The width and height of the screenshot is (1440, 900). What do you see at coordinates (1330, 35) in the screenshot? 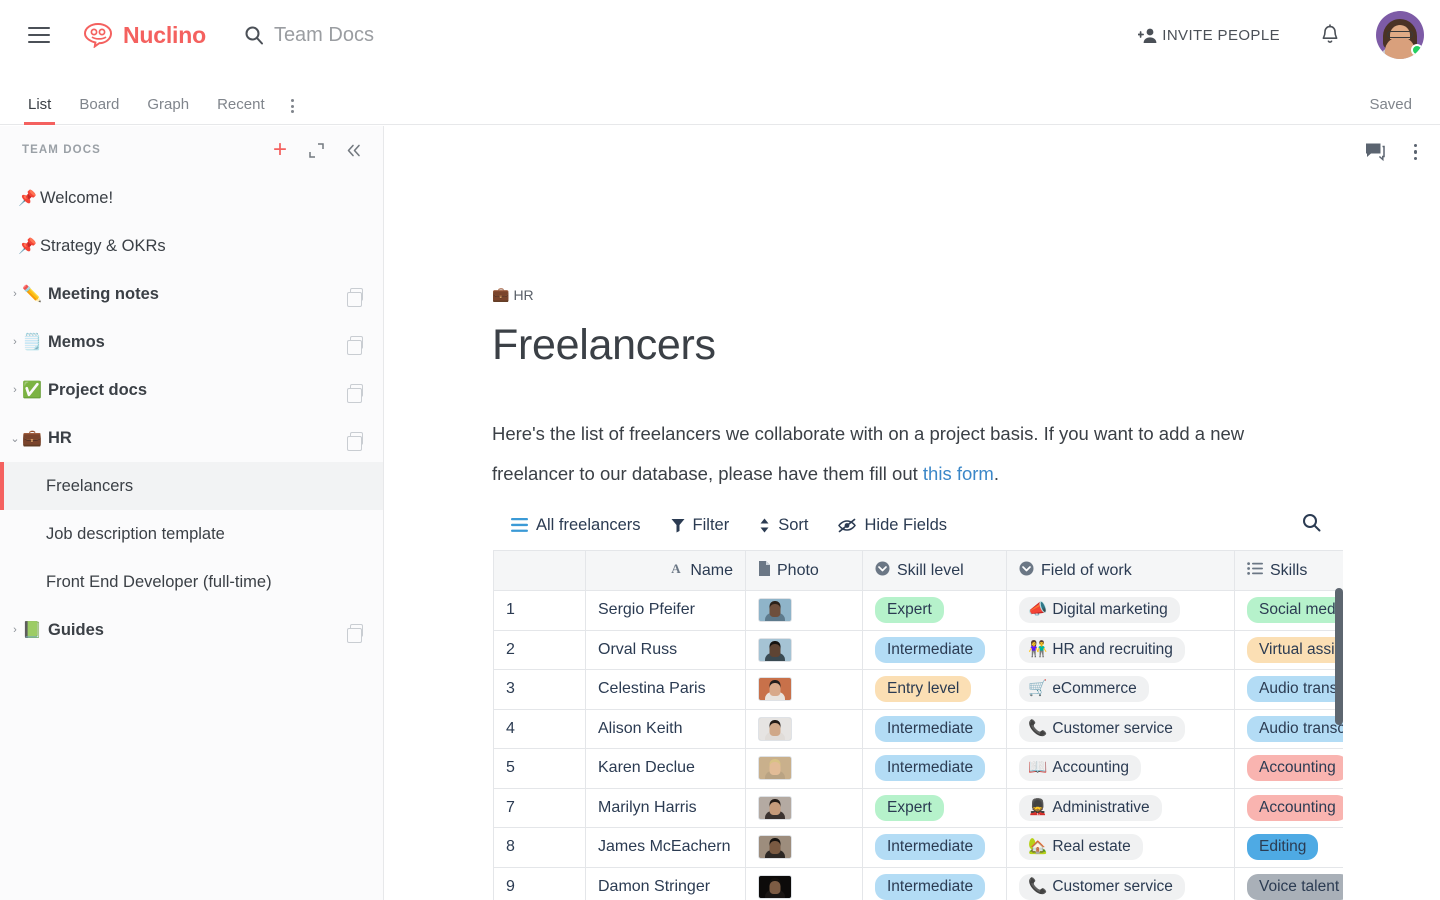
I see `bell-icon` at bounding box center [1330, 35].